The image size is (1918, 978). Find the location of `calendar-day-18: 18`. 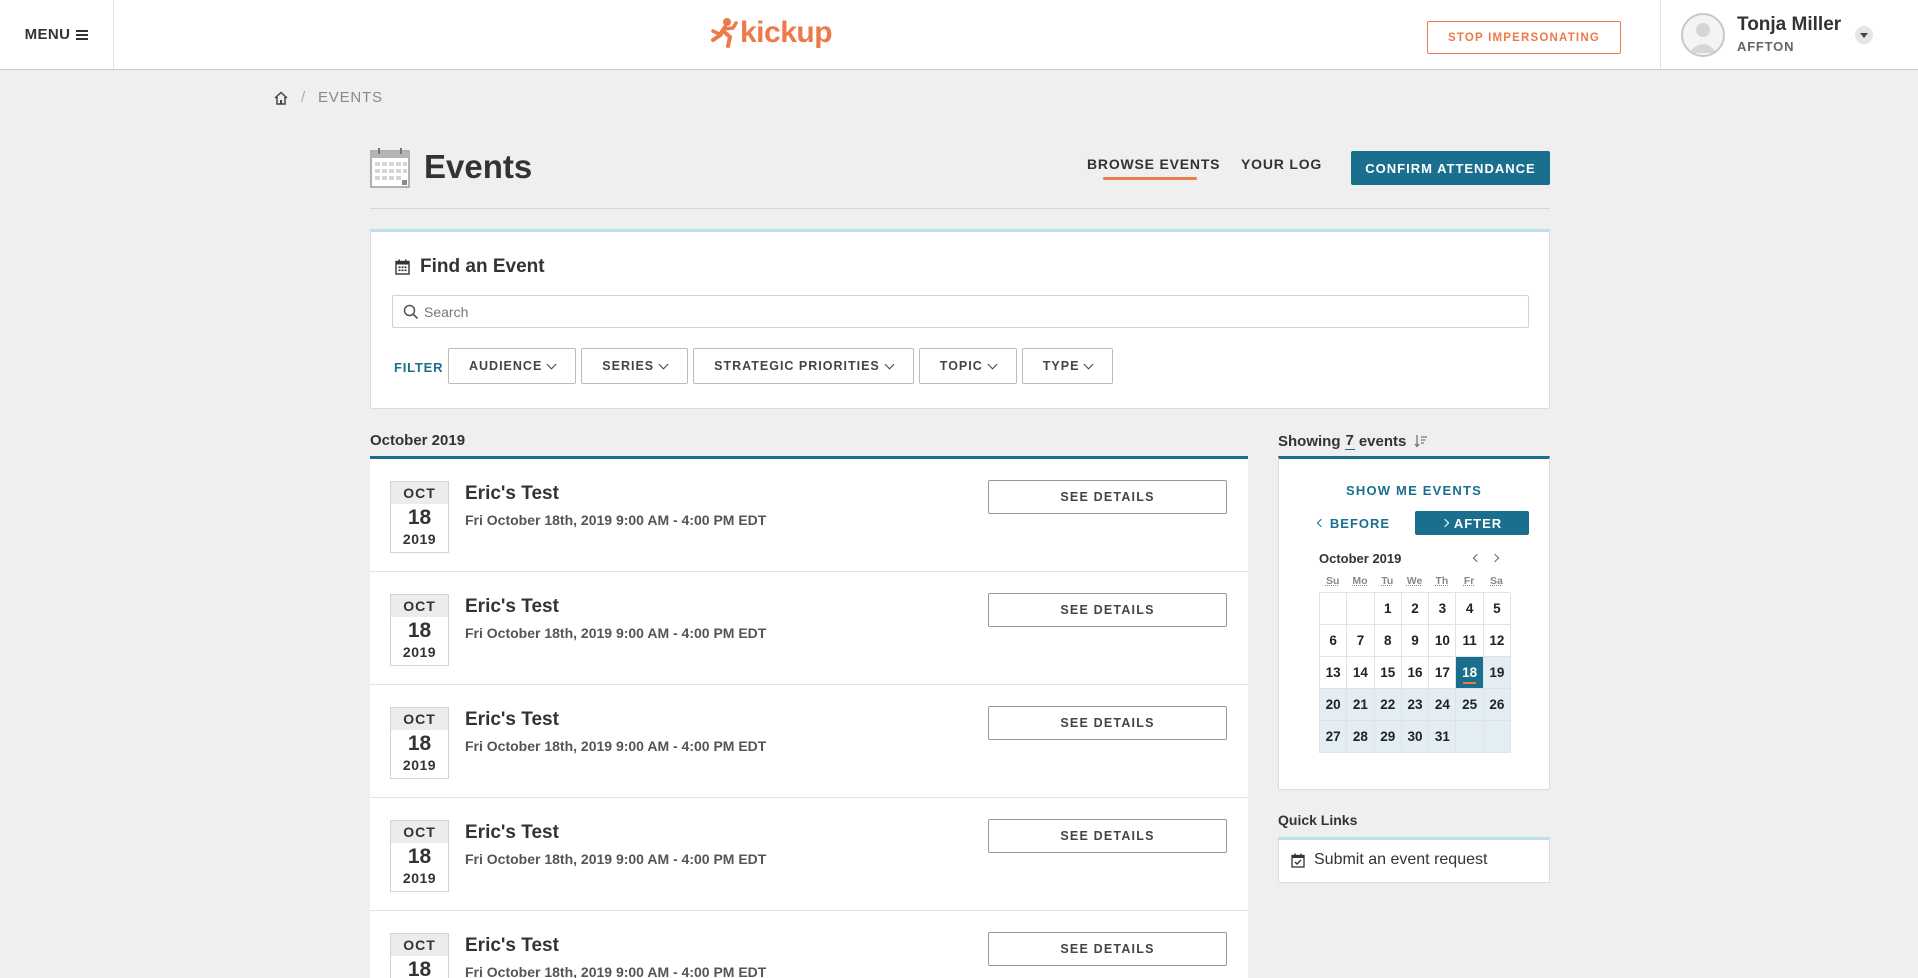

calendar-day-18: 18 is located at coordinates (1470, 673).